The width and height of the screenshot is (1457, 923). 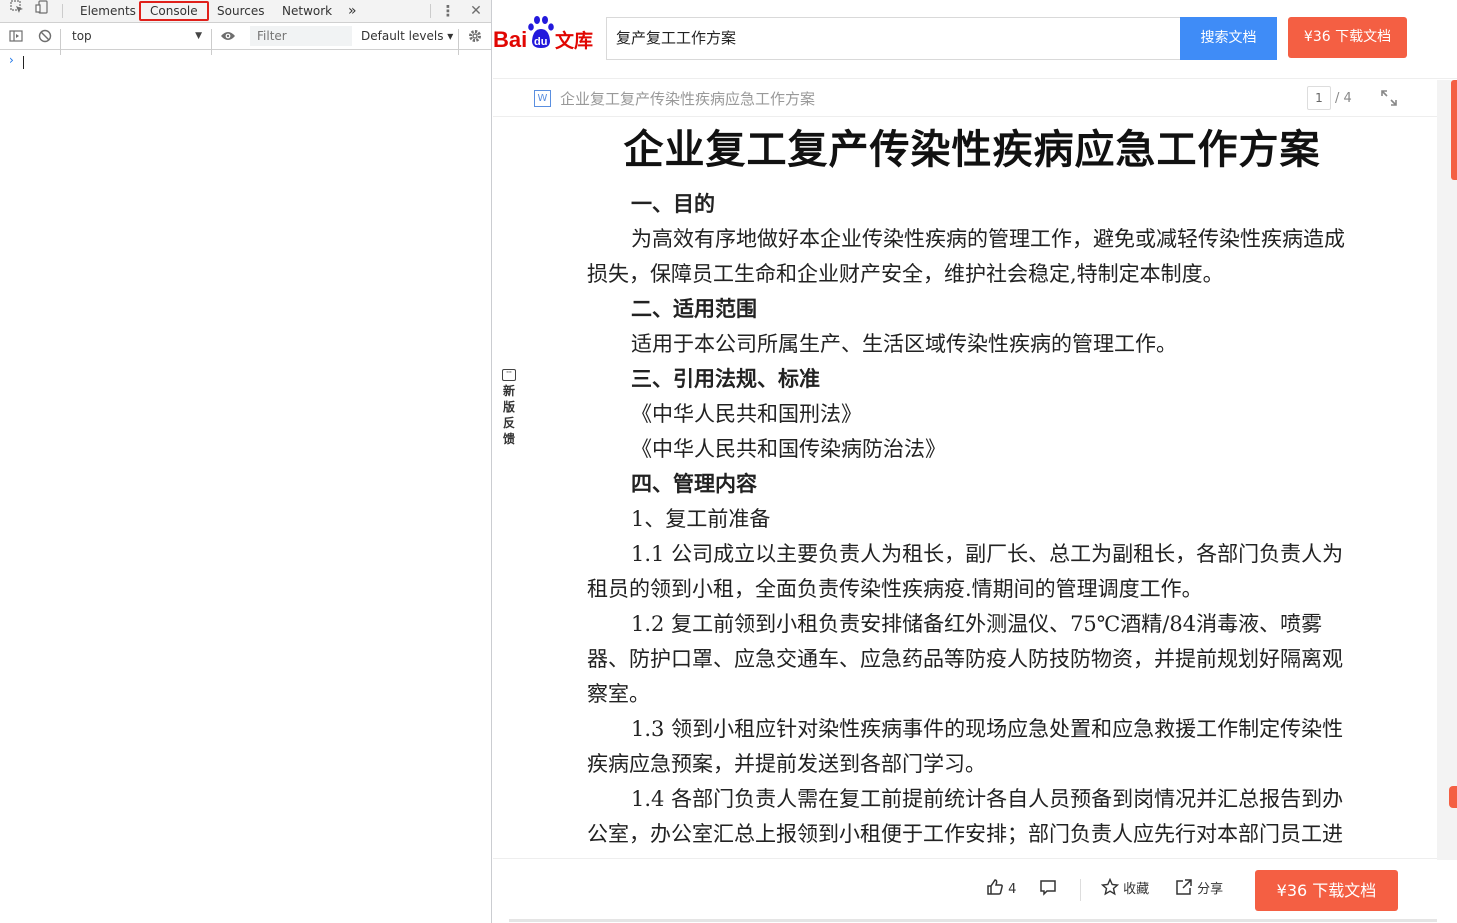 What do you see at coordinates (1447, 470) in the screenshot?
I see `right-scroll-strip` at bounding box center [1447, 470].